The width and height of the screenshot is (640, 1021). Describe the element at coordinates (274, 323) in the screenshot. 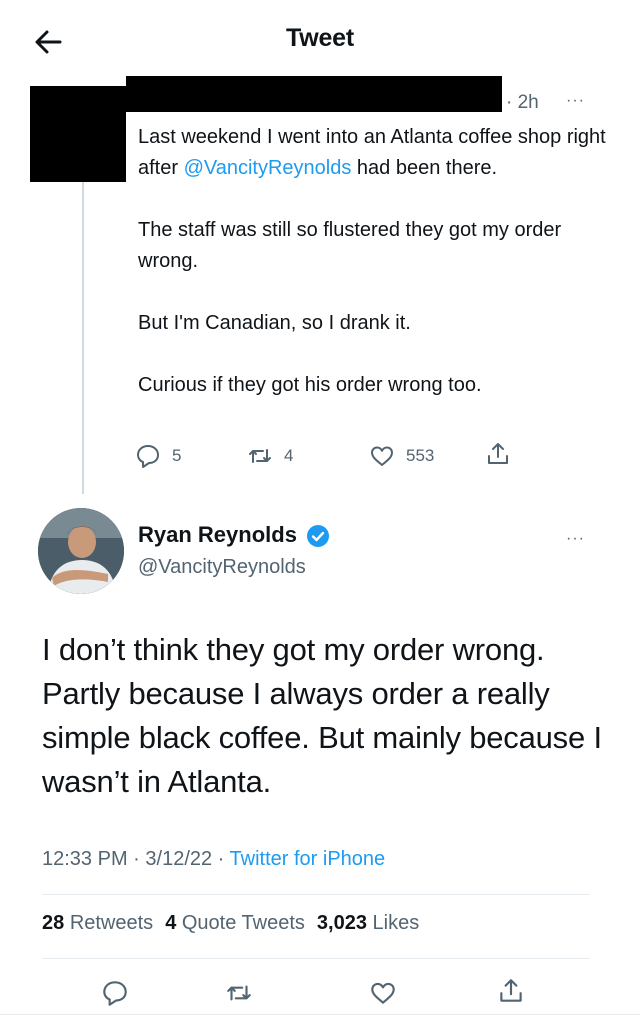

I see `reply-paragraph-3: But I'm Canadian, so I drank it.` at that location.